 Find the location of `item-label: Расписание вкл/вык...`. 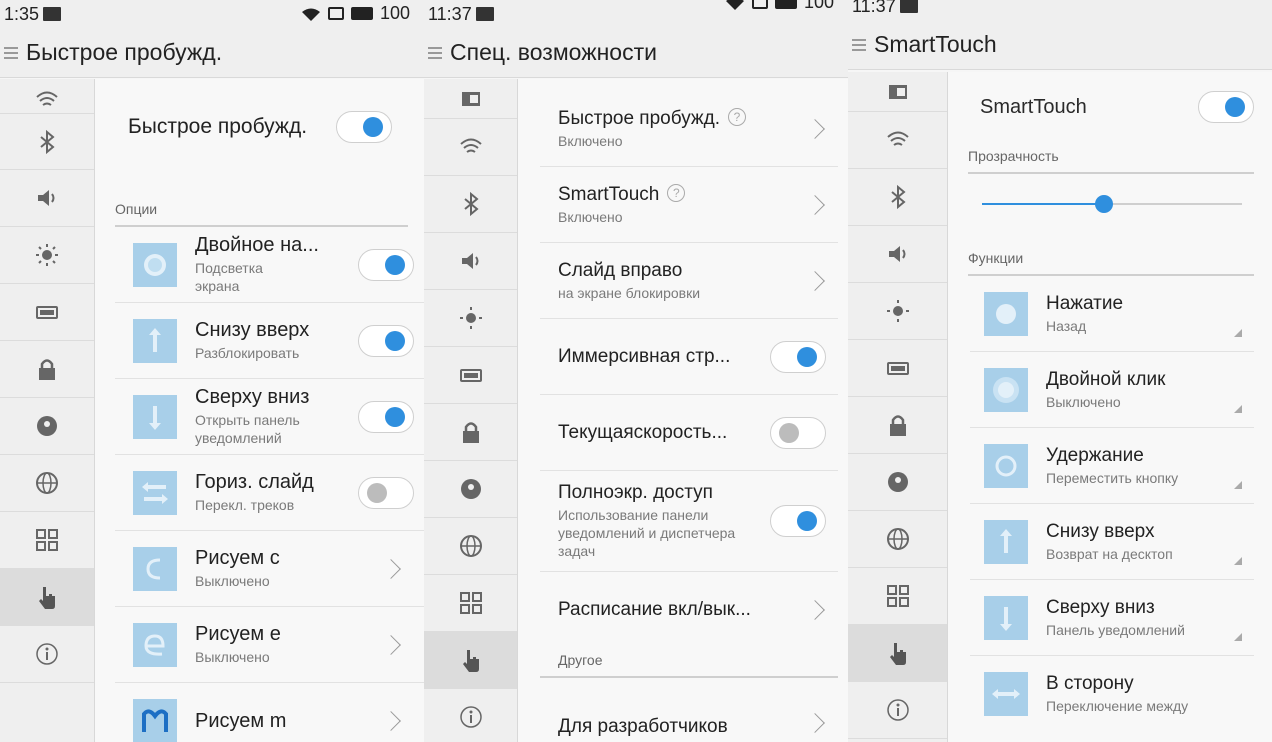

item-label: Расписание вкл/вык... is located at coordinates (654, 609).